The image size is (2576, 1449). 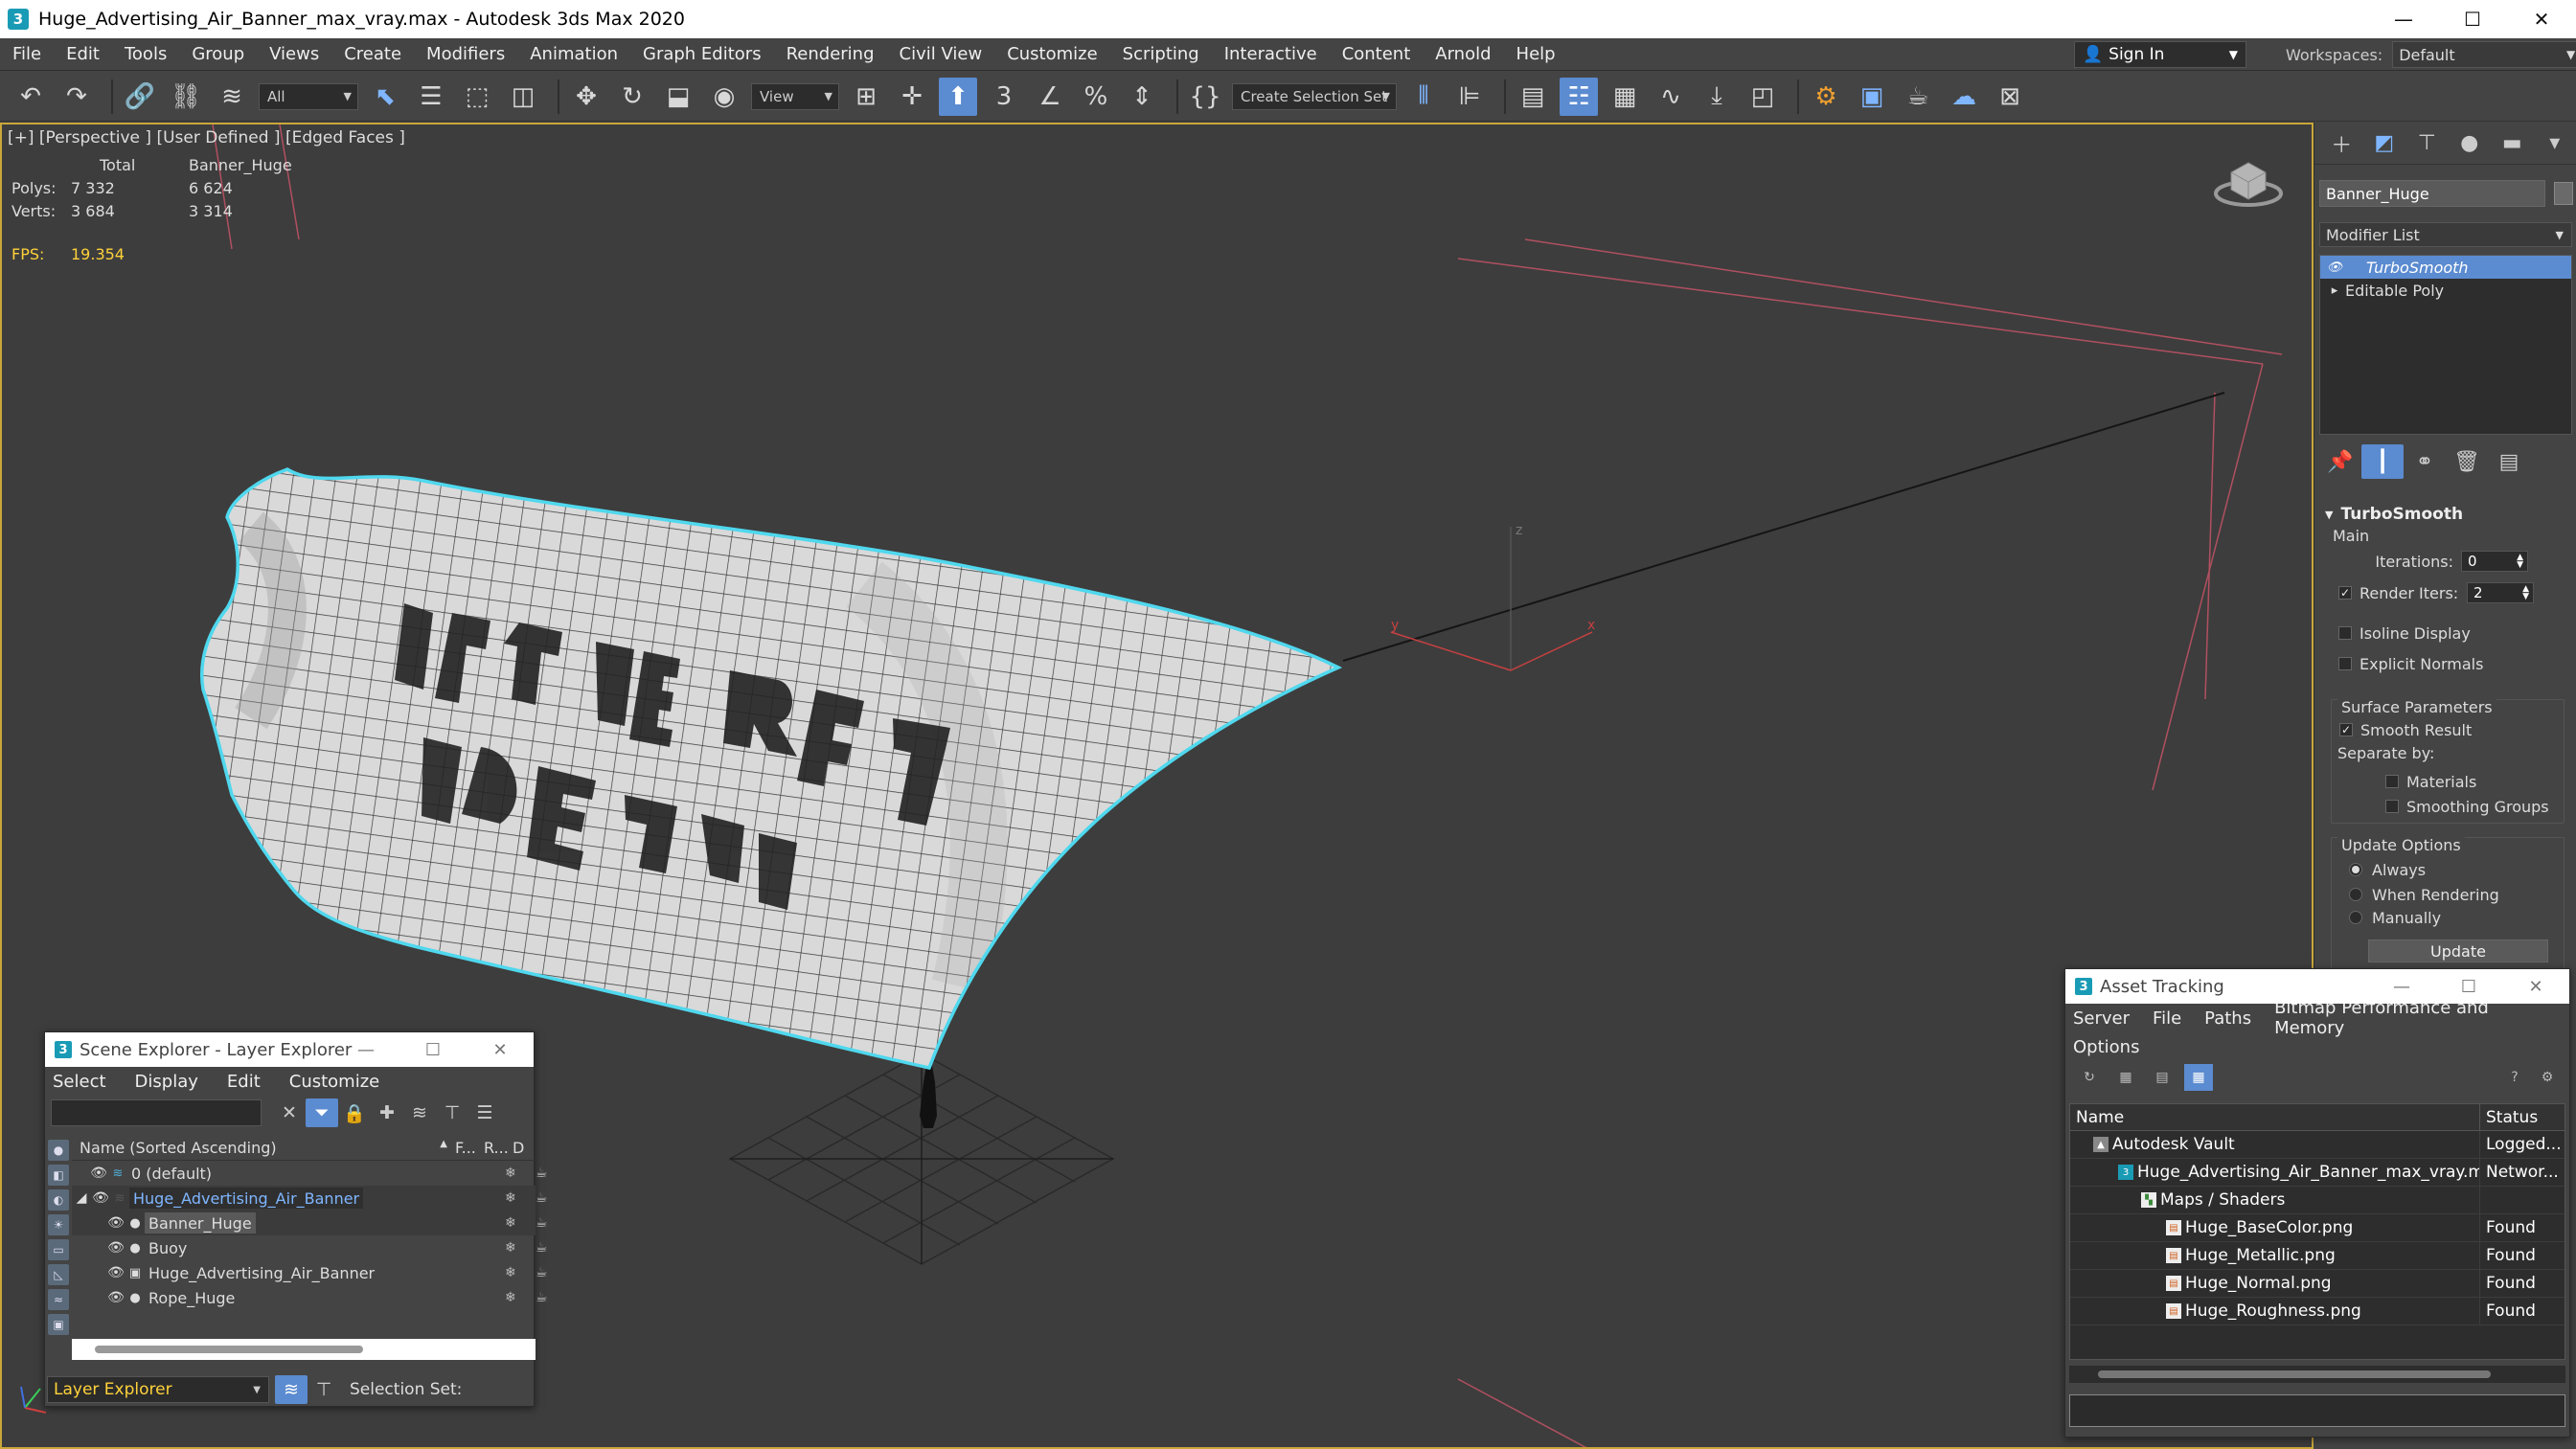 What do you see at coordinates (2425, 461) in the screenshot?
I see `make-unique-icon: ⚭` at bounding box center [2425, 461].